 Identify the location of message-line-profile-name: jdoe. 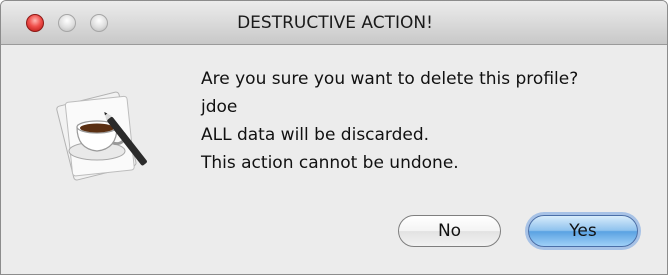
(219, 107).